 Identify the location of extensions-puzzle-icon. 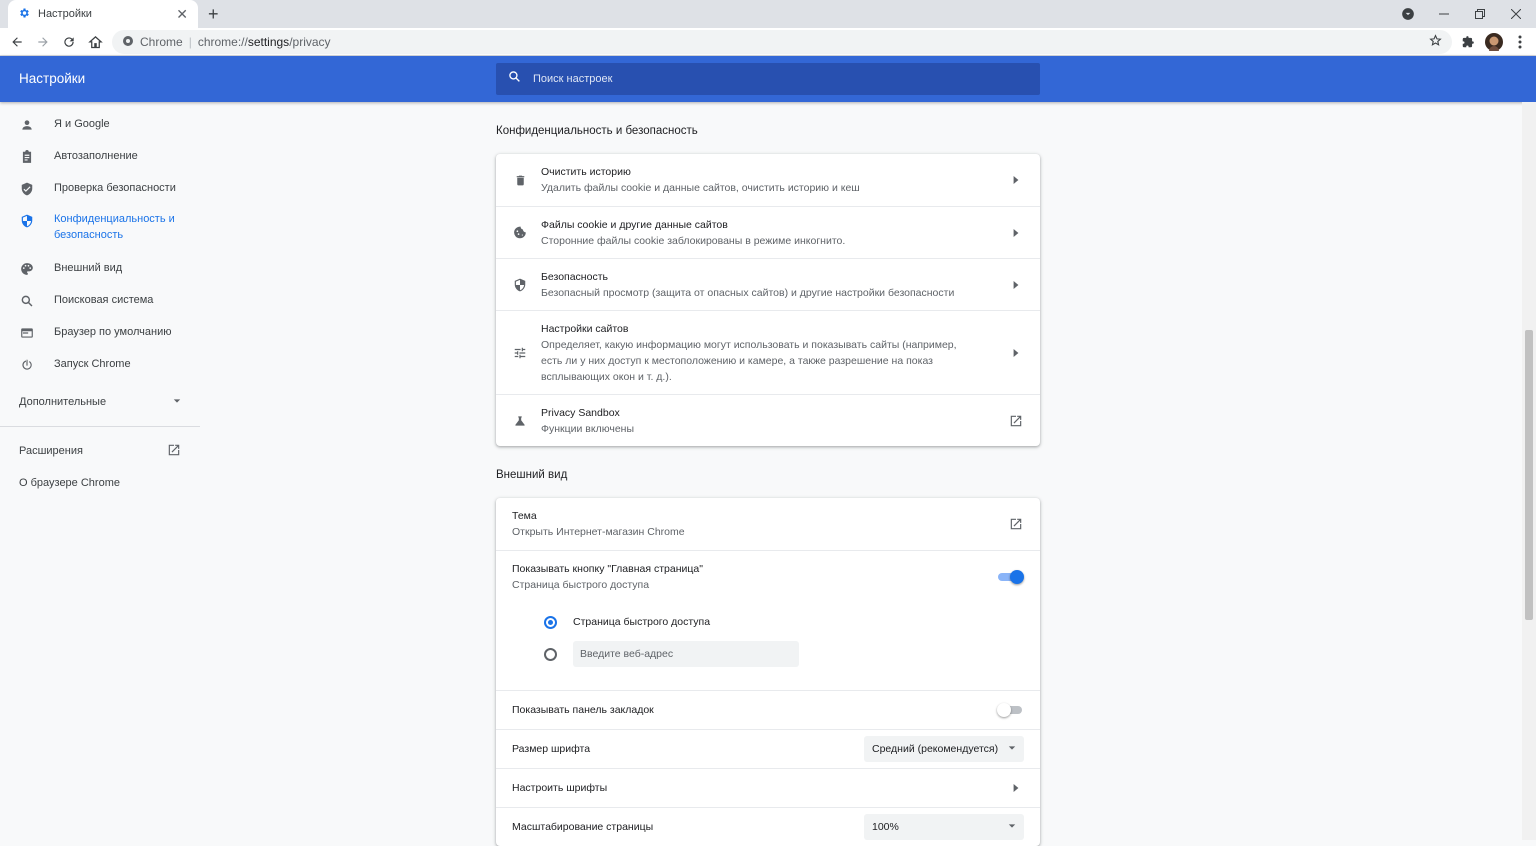
(1468, 42).